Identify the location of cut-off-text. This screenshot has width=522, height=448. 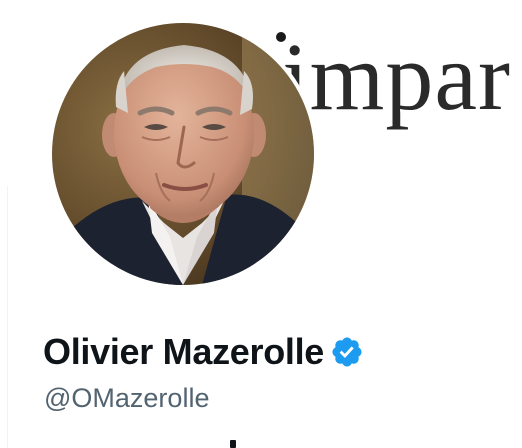
(233, 444).